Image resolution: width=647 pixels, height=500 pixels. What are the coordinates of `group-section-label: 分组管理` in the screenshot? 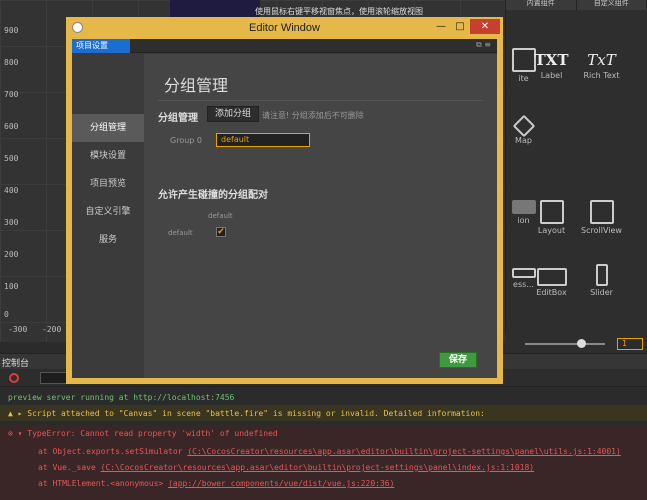 It's located at (178, 118).